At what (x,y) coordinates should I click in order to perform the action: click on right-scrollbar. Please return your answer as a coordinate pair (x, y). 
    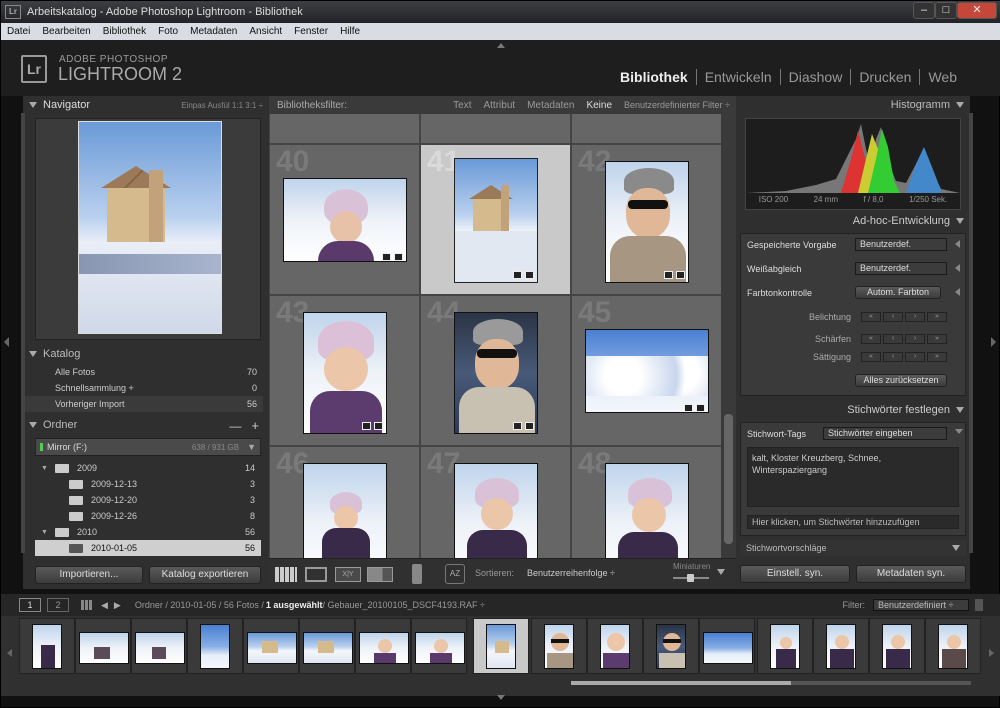
    Looking at the image, I should click on (971, 333).